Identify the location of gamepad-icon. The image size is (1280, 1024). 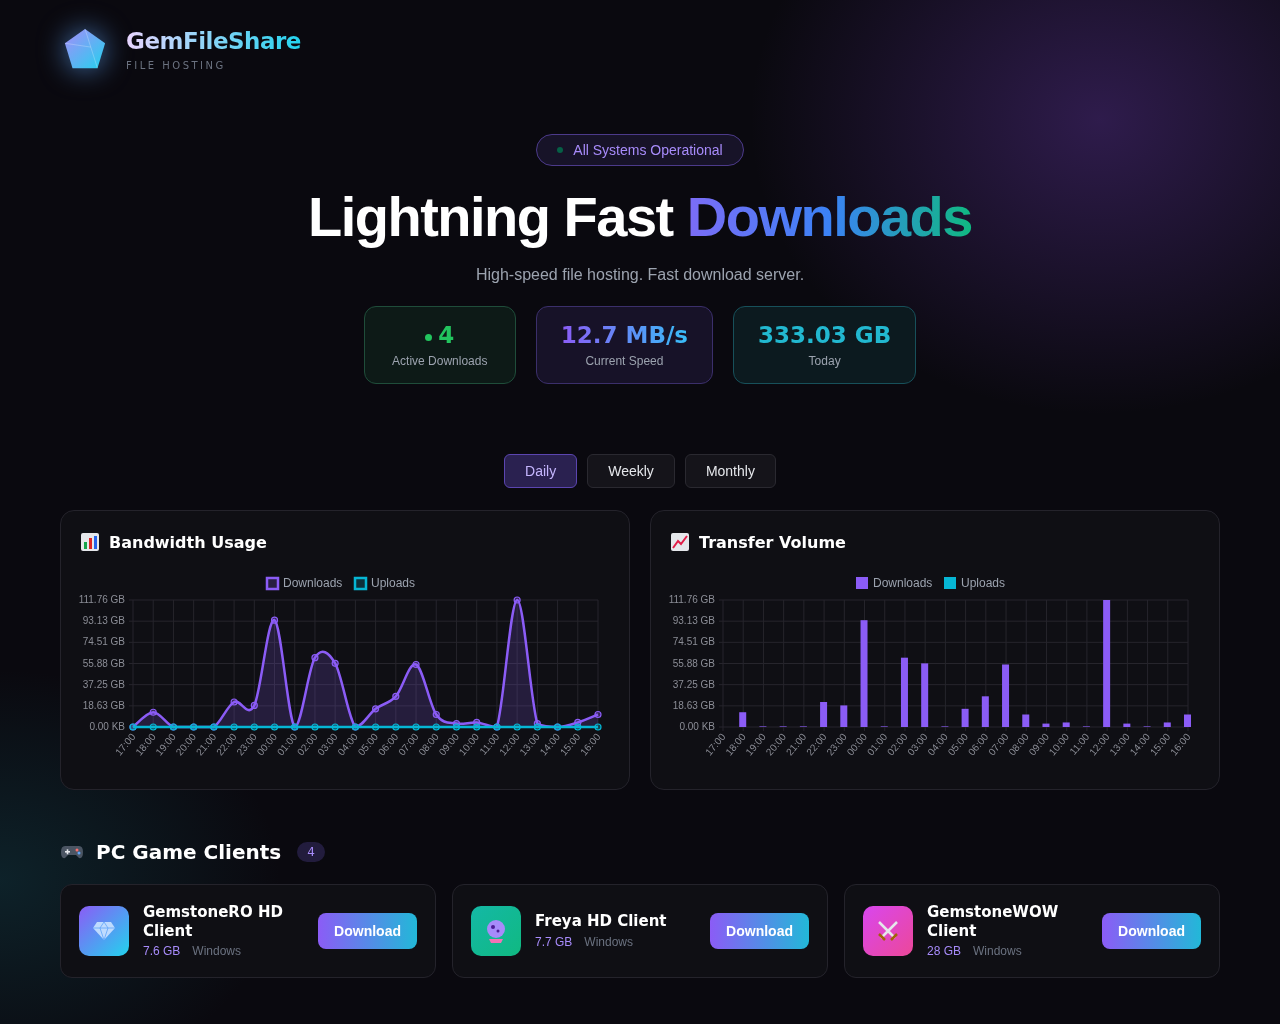
(72, 851).